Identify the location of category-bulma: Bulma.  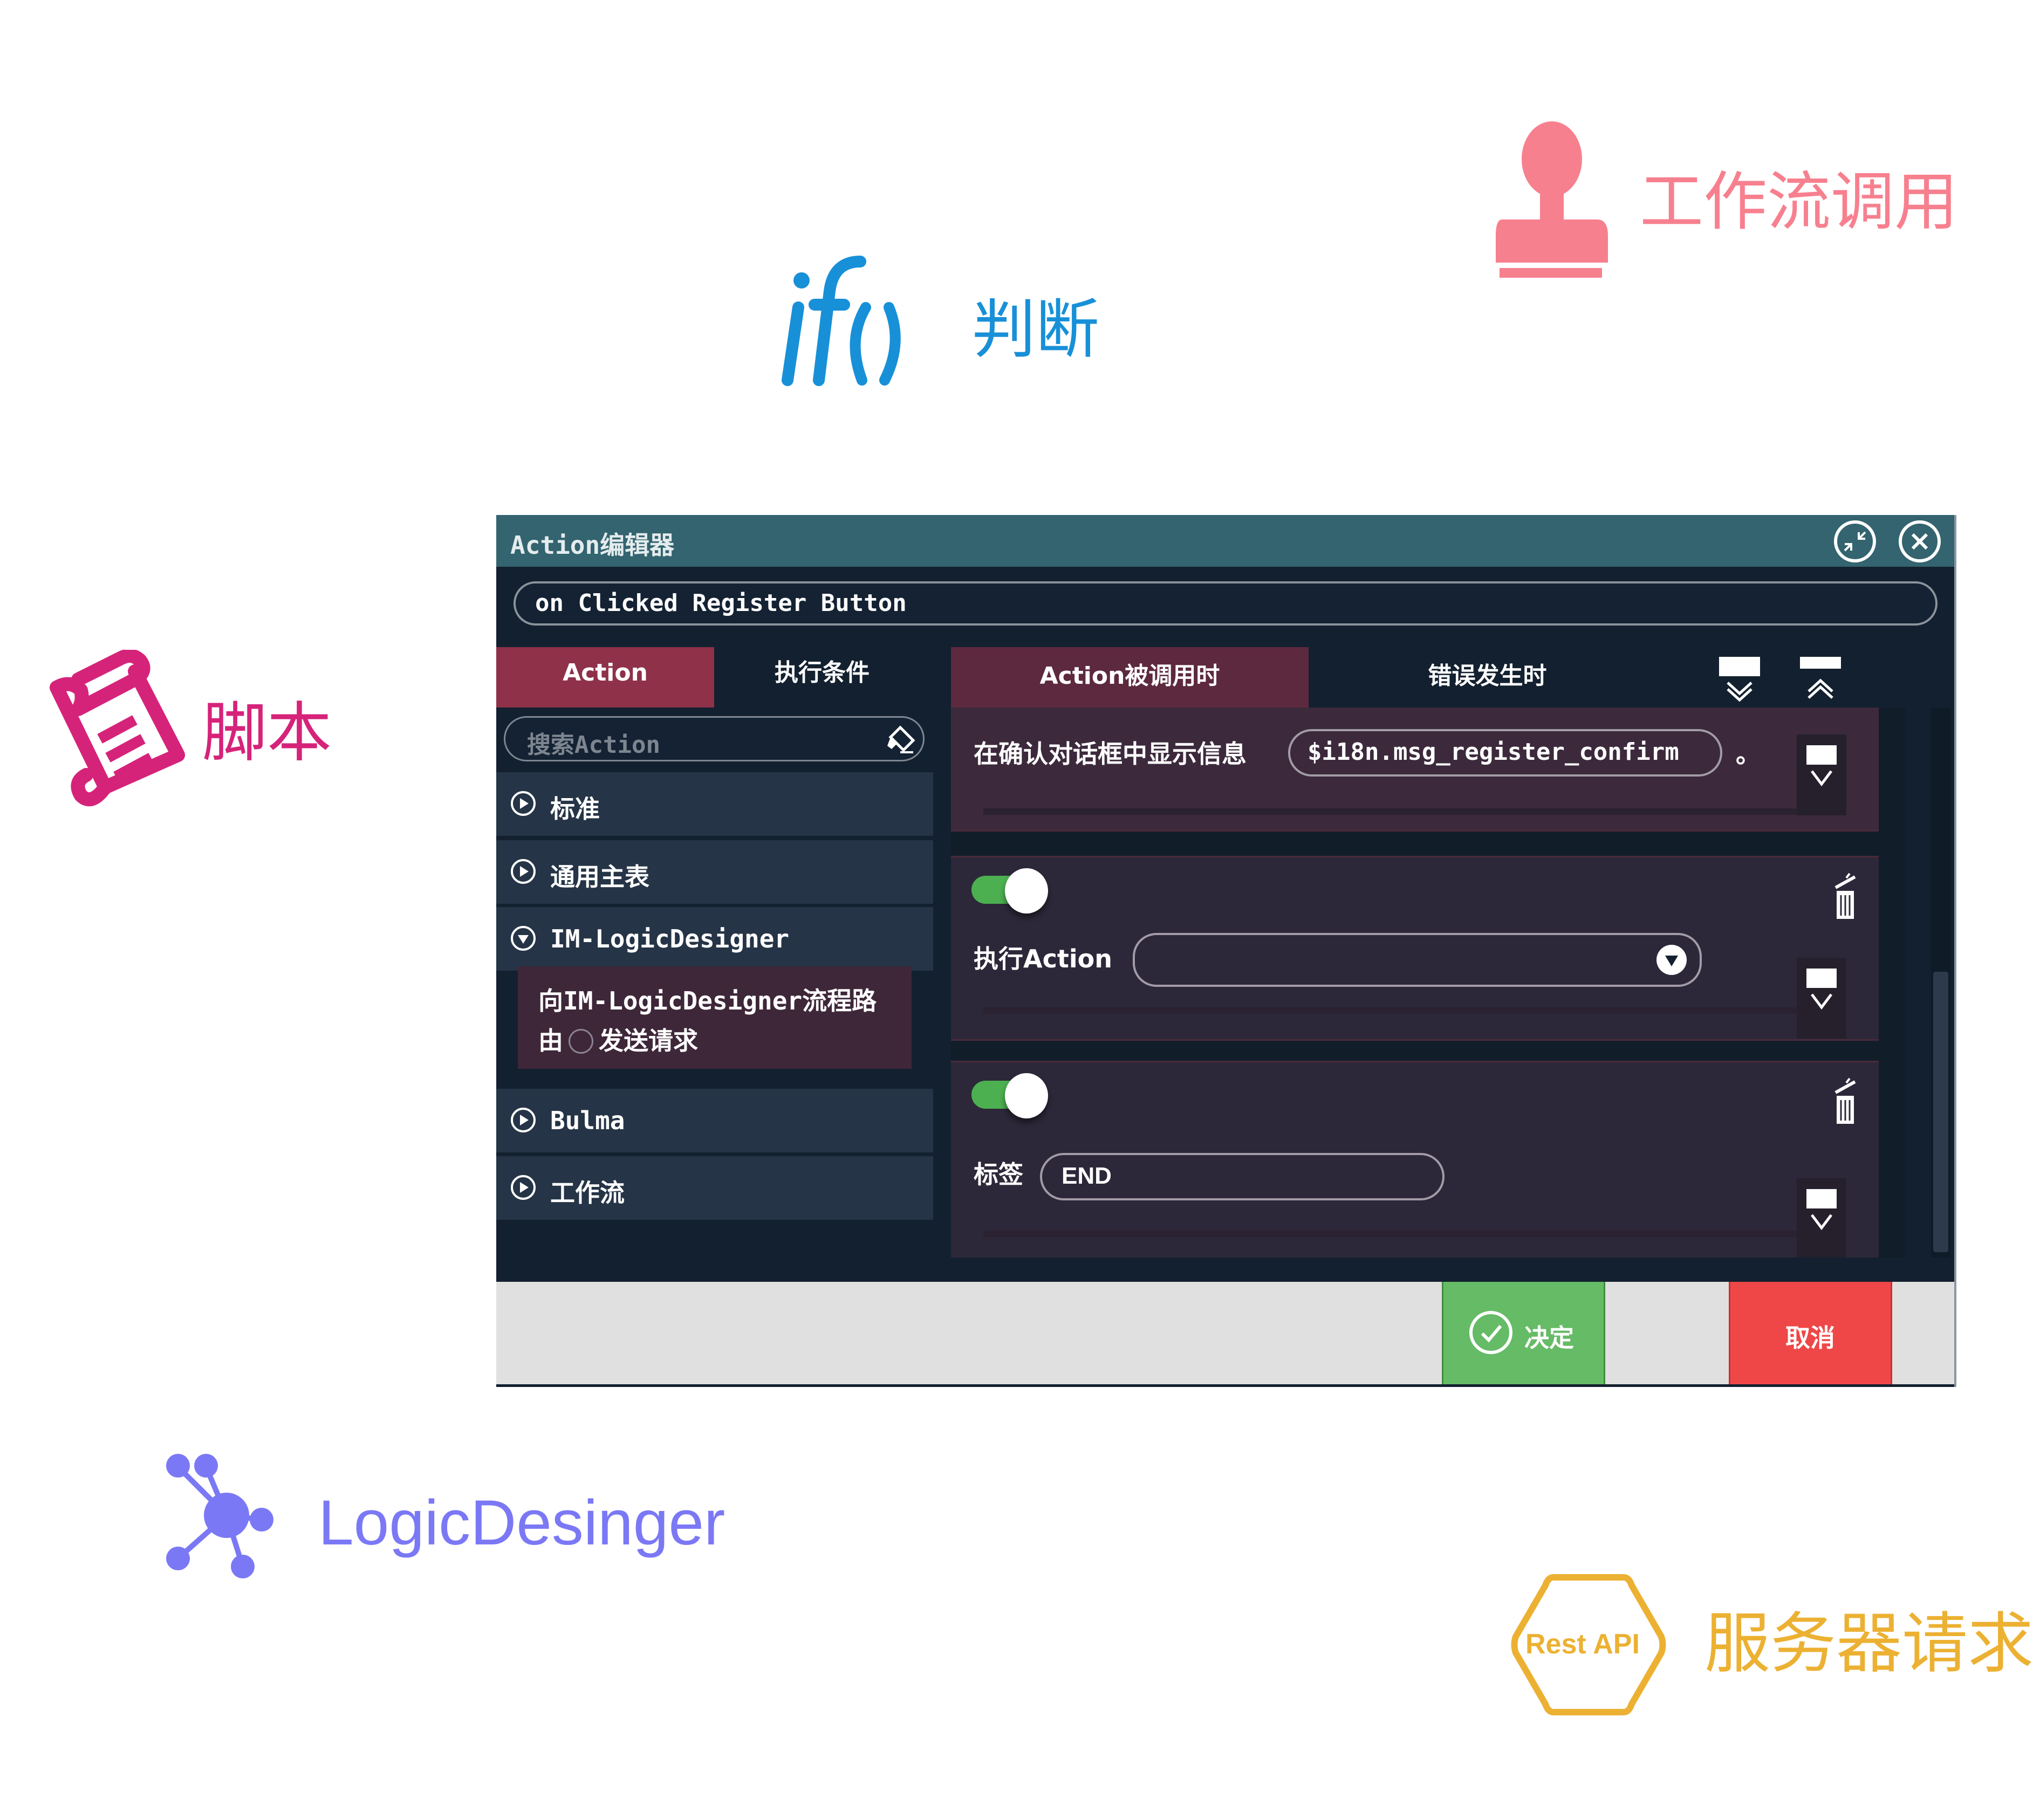
(714, 1120).